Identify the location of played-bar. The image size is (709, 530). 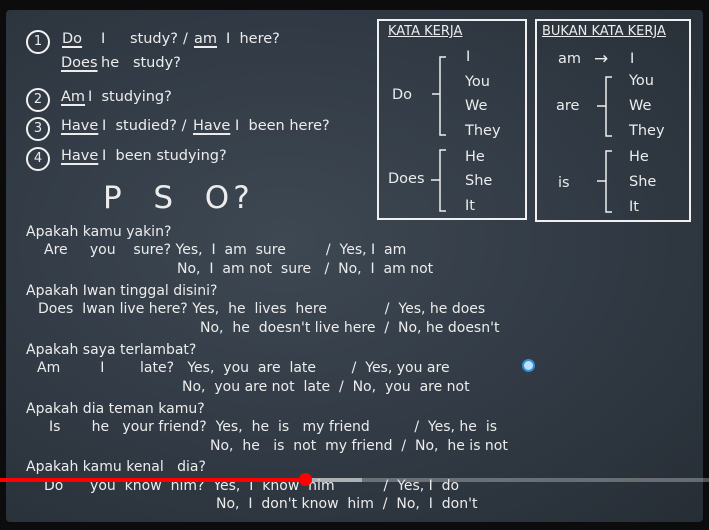
(152, 480).